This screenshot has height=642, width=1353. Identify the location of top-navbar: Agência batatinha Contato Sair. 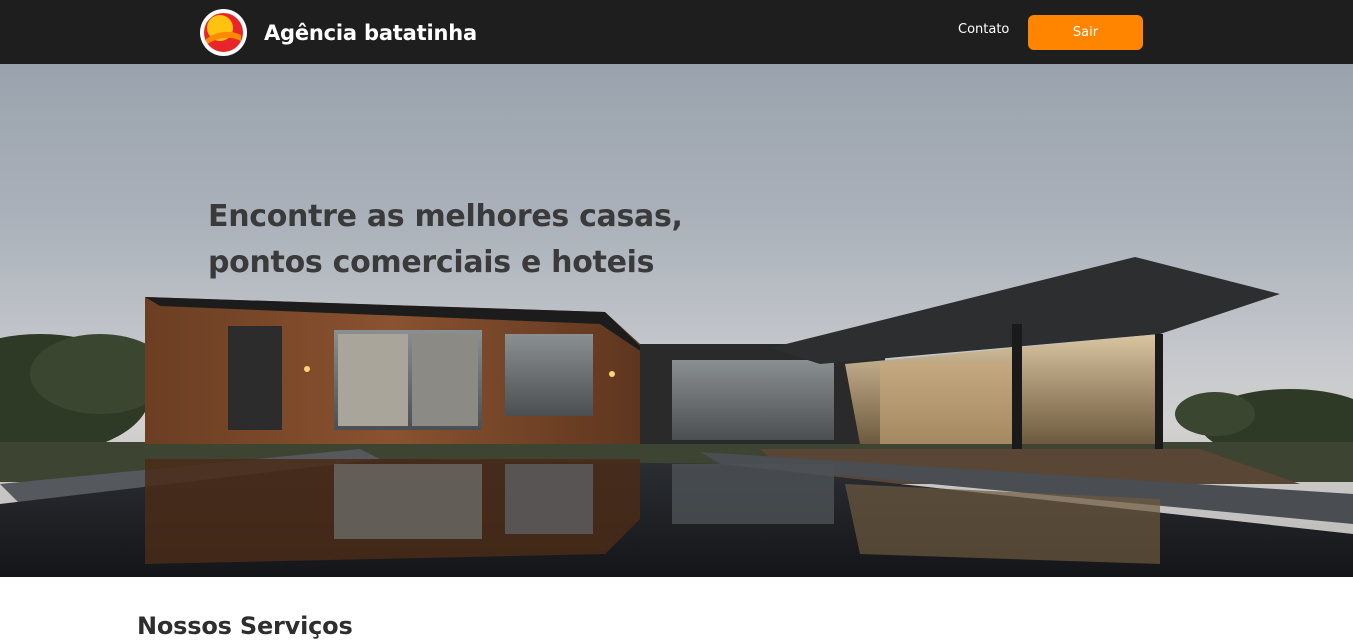
(676, 32).